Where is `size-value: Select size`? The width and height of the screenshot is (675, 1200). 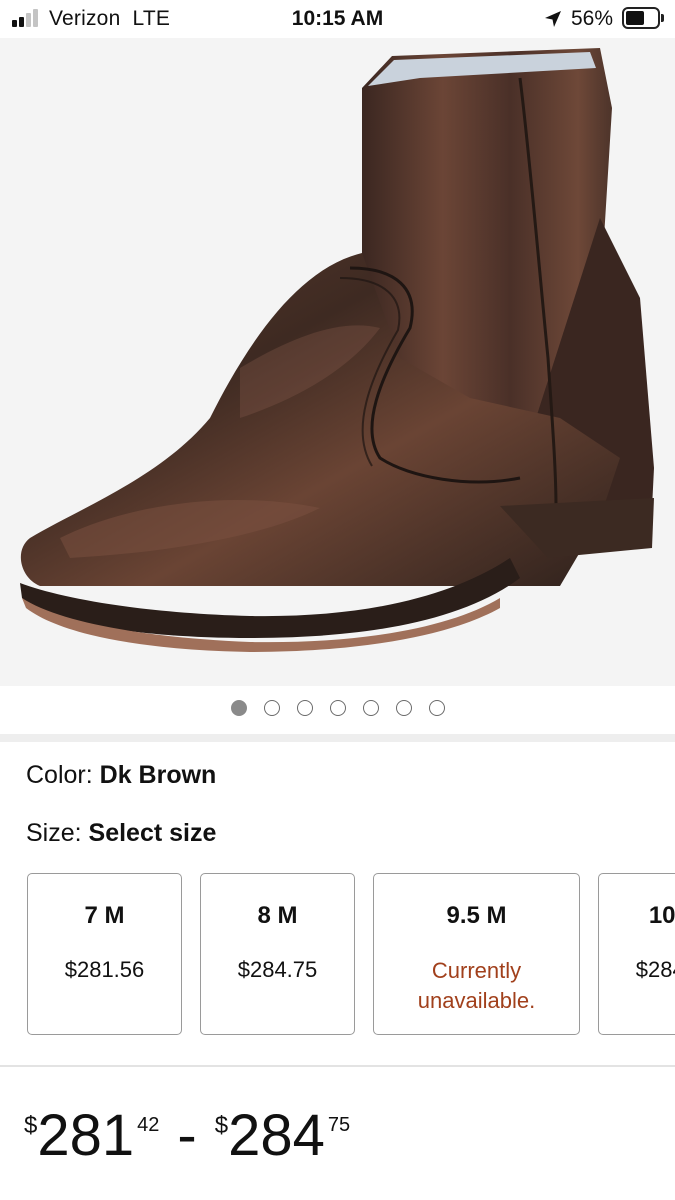 size-value: Select size is located at coordinates (152, 833).